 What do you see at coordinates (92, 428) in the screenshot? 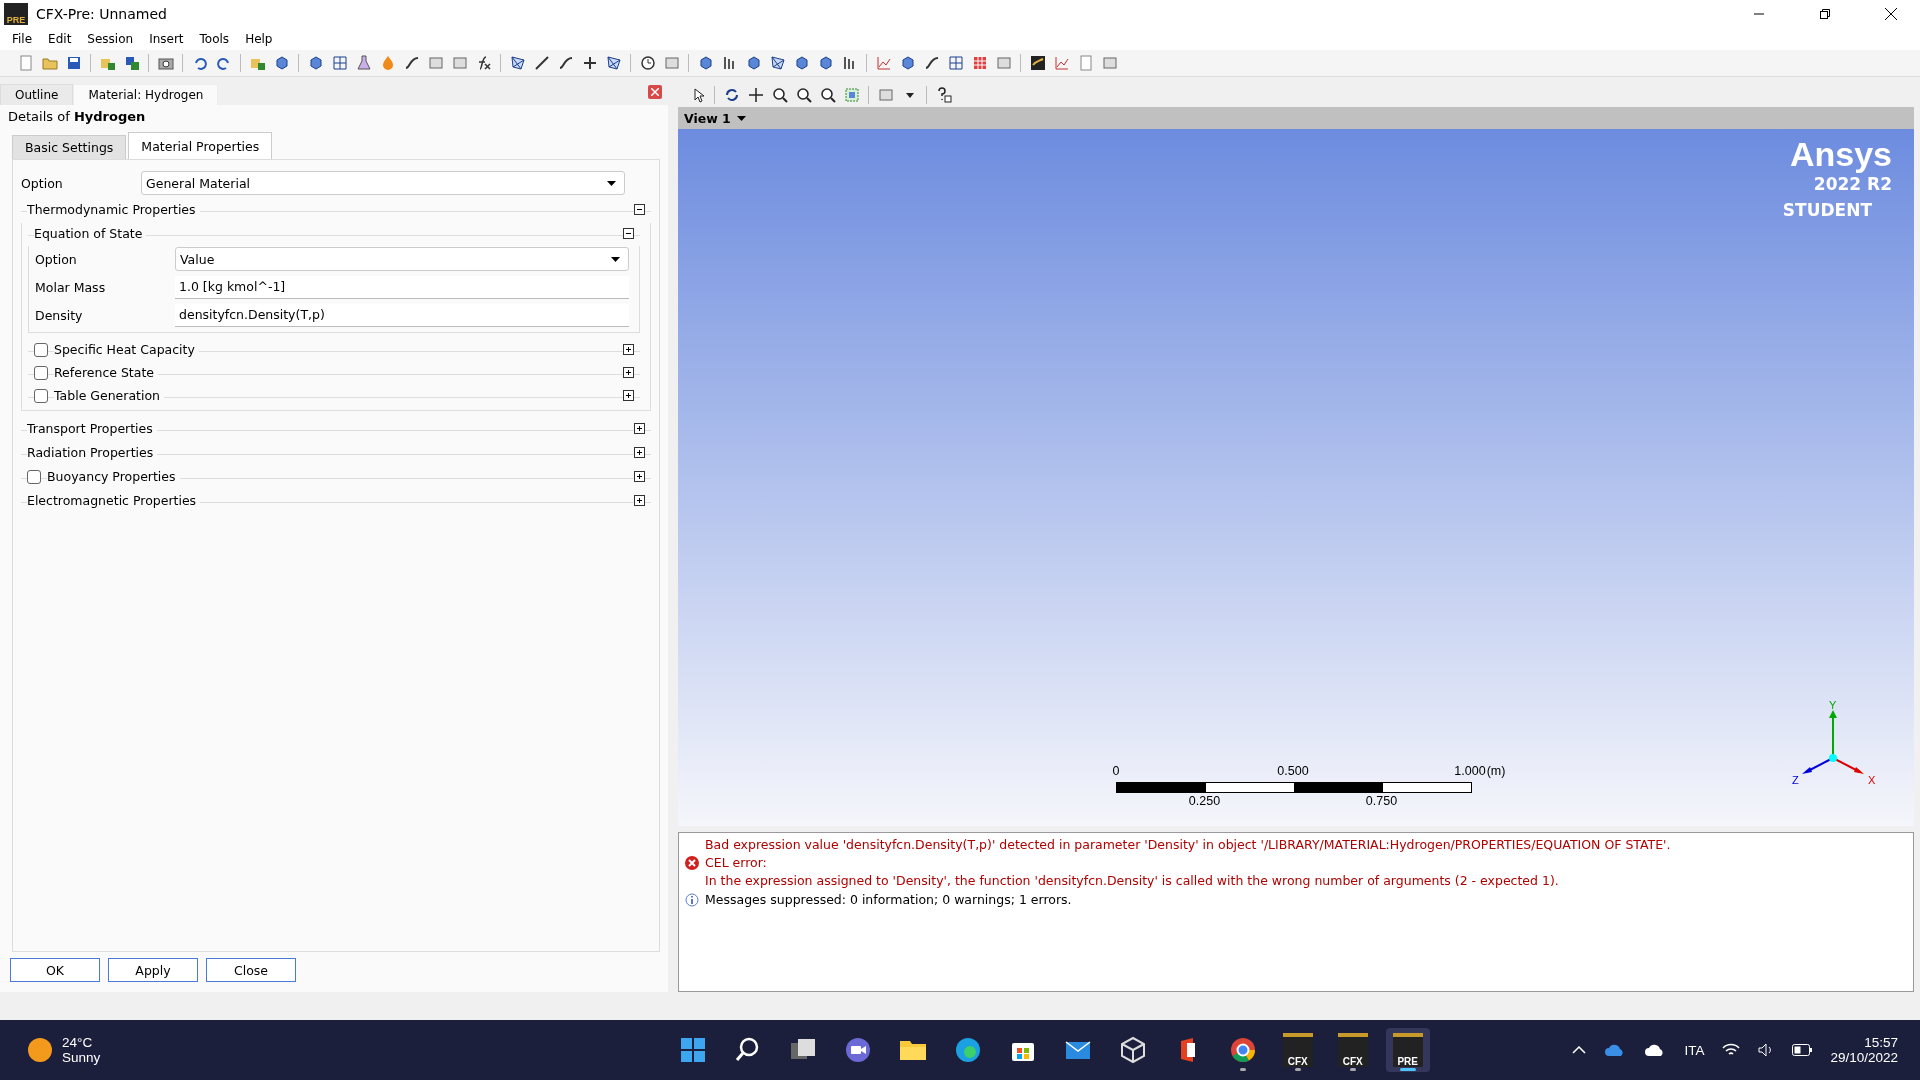
I see `section-label: Transport Properties` at bounding box center [92, 428].